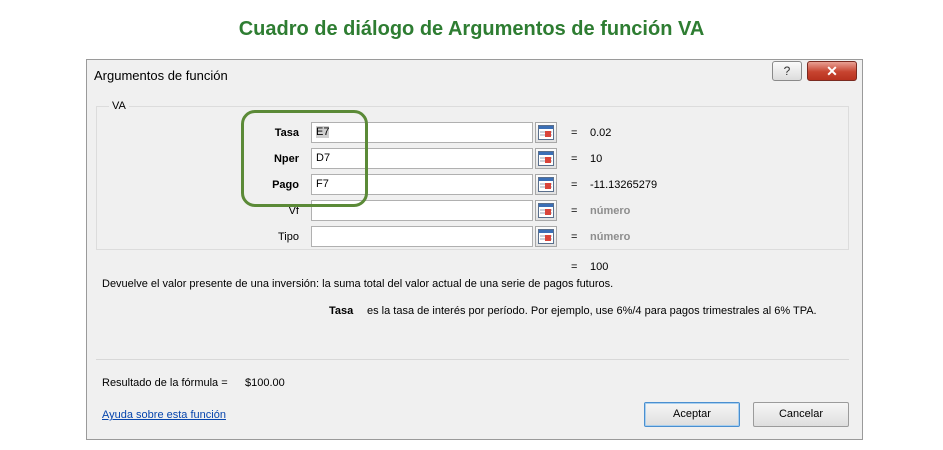  Describe the element at coordinates (304, 158) in the screenshot. I see `highlight-annotation` at that location.